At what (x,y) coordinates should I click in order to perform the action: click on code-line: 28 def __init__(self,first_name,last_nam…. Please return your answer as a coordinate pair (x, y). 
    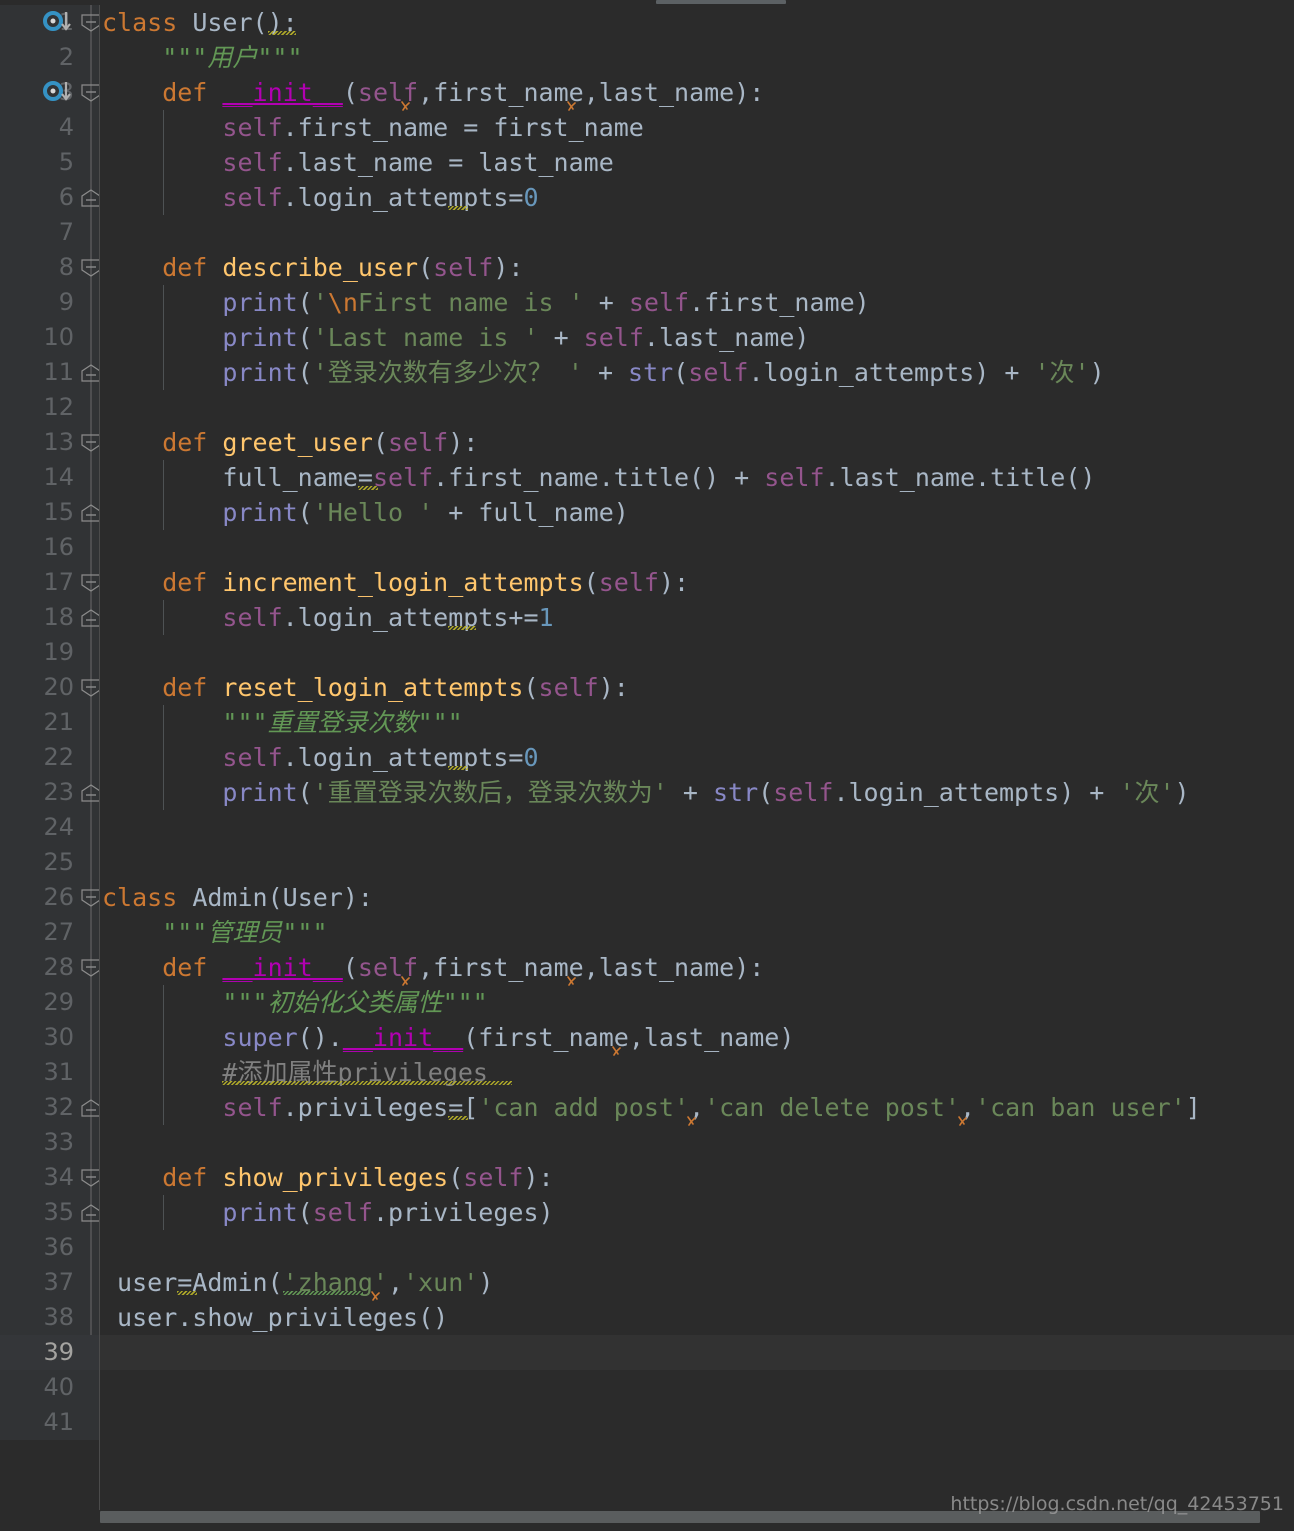
    Looking at the image, I should click on (647, 967).